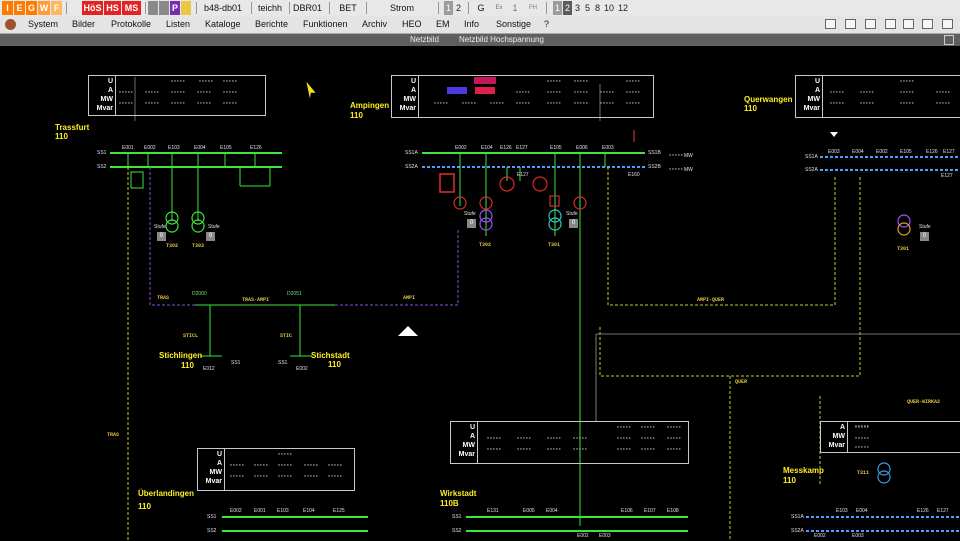  I want to click on transformer-label: T311, so click(863, 473).